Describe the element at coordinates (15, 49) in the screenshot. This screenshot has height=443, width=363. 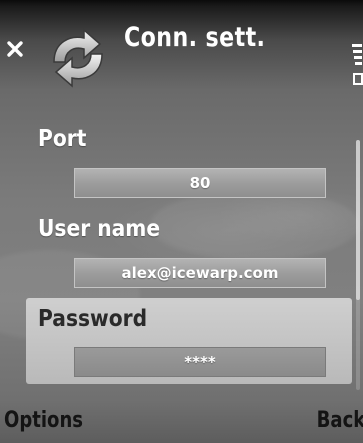
I see `close-icon` at that location.